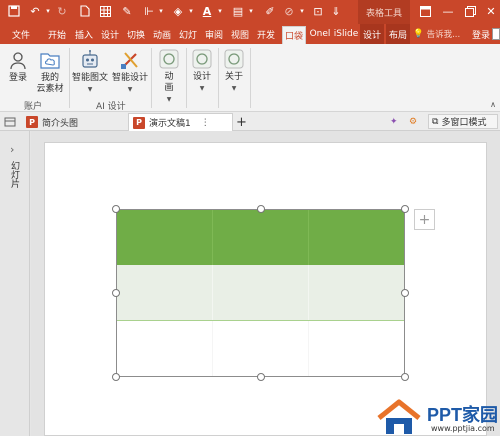  I want to click on settings-gear-icon: ⚙, so click(416, 121).